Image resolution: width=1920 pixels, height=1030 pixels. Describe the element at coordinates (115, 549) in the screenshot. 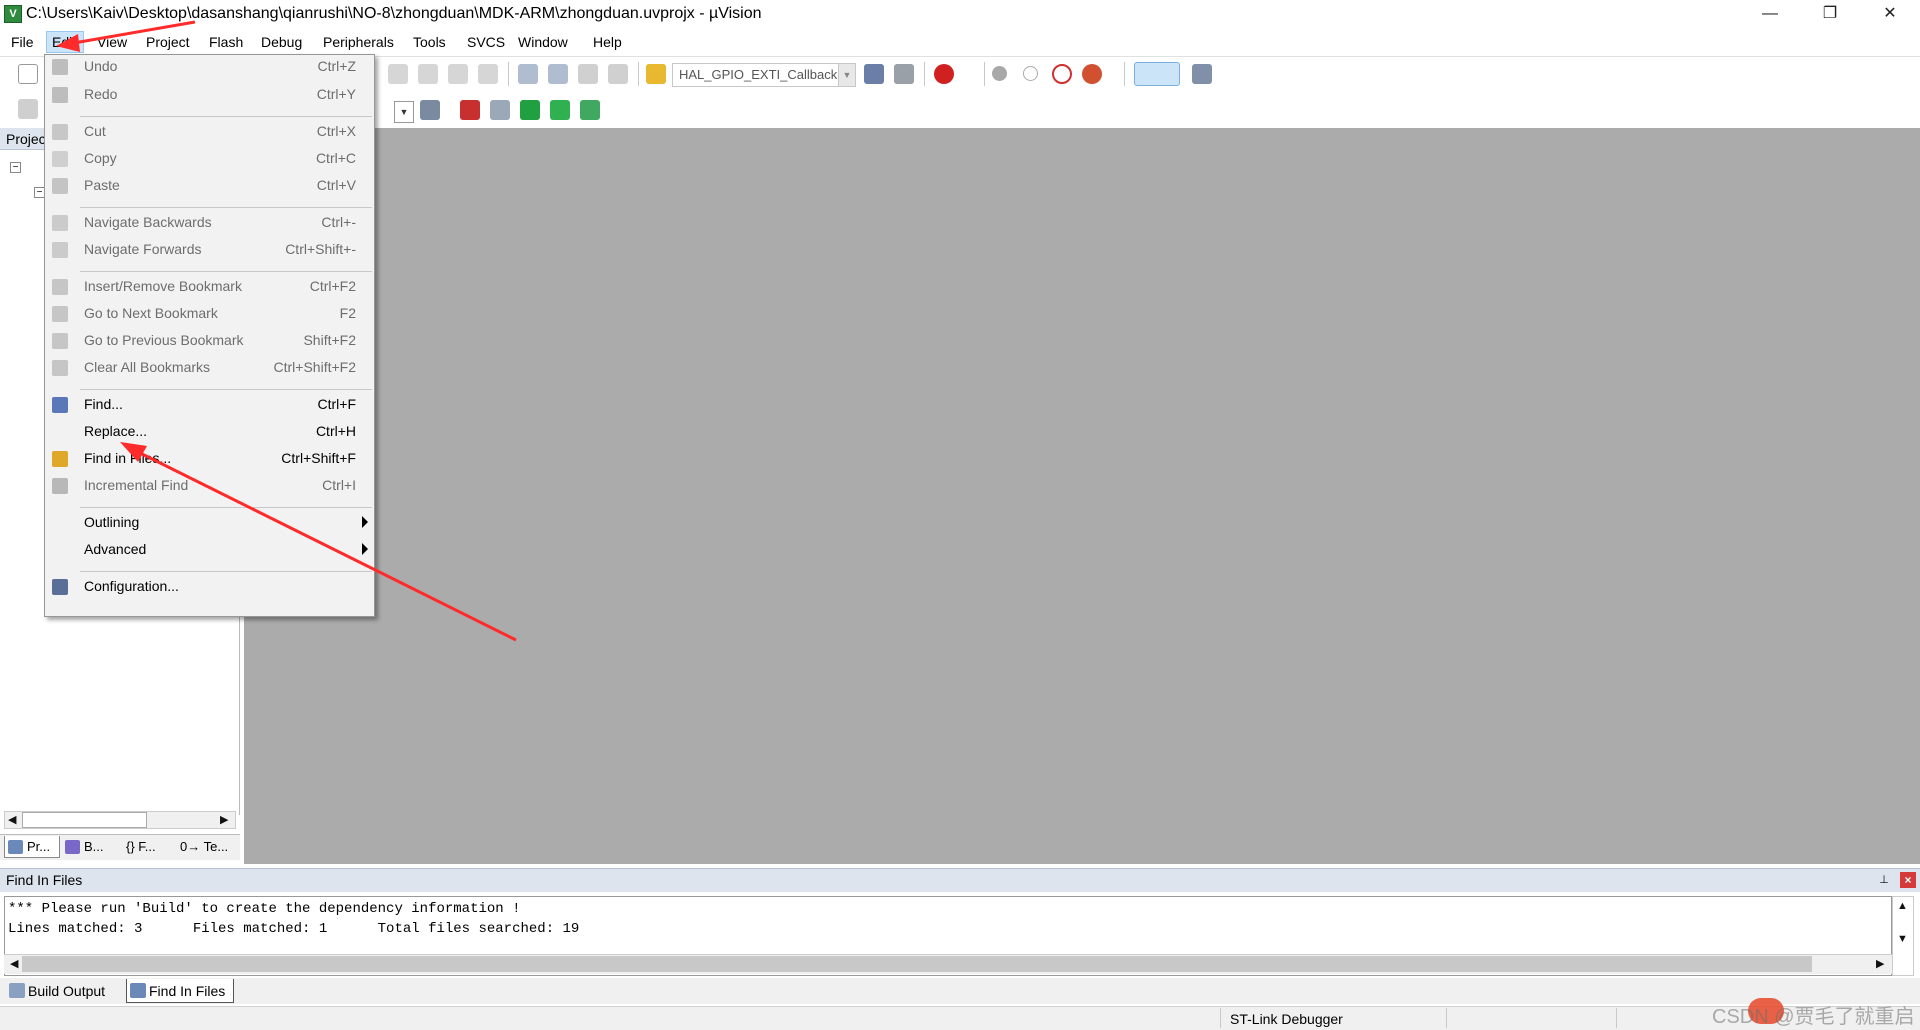

I see `menu-item-label: Advanced` at that location.